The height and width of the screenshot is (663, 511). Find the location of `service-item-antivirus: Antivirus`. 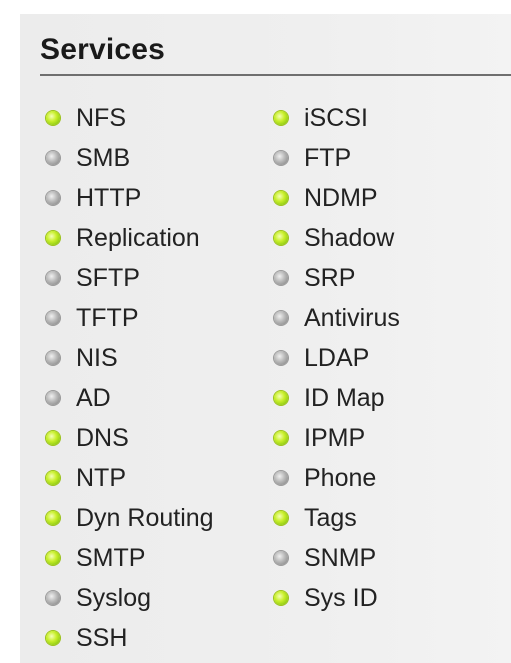

service-item-antivirus: Antivirus is located at coordinates (337, 318).